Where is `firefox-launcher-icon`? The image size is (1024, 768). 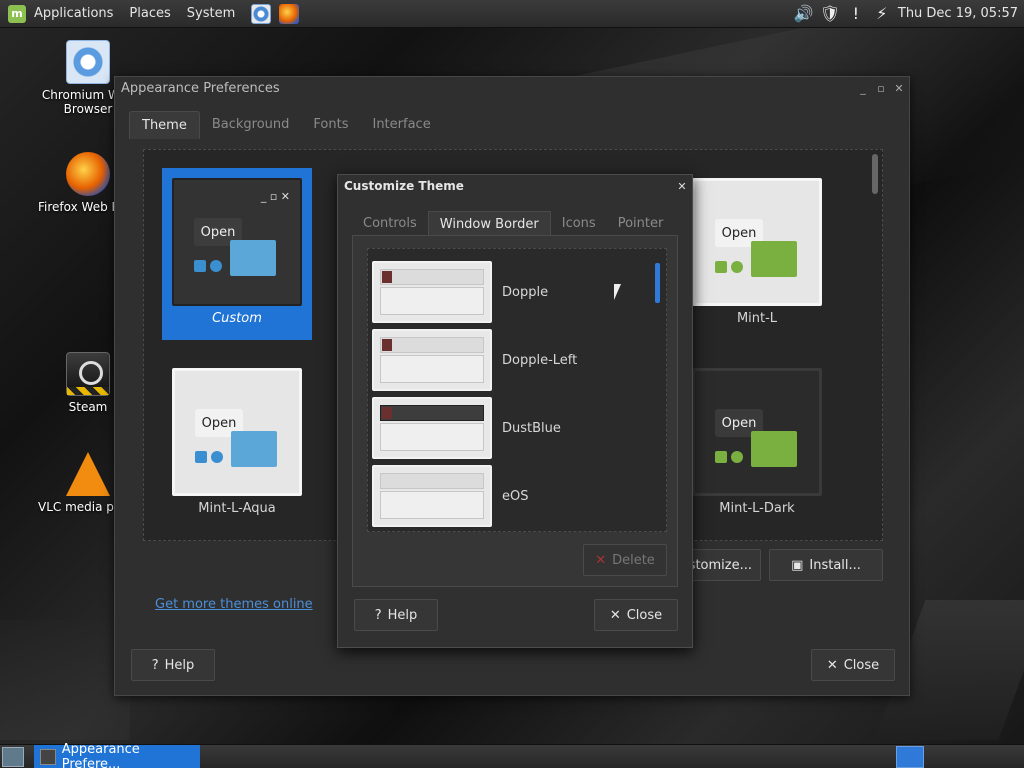
firefox-launcher-icon is located at coordinates (289, 13).